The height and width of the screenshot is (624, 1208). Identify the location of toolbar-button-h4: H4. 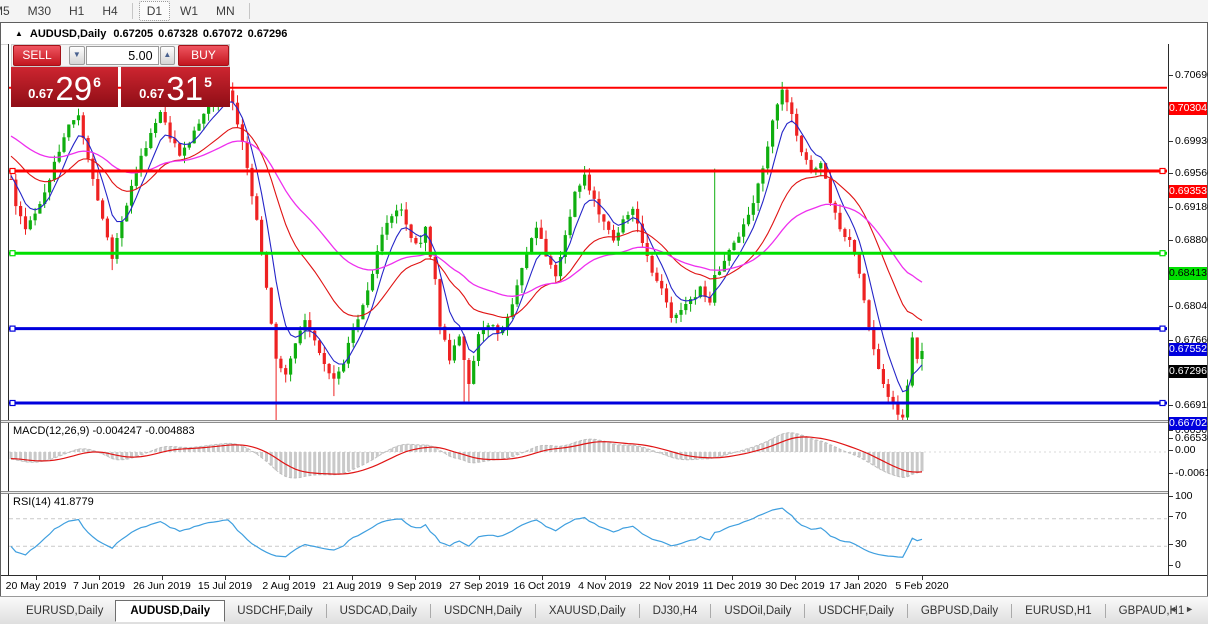
(109, 11).